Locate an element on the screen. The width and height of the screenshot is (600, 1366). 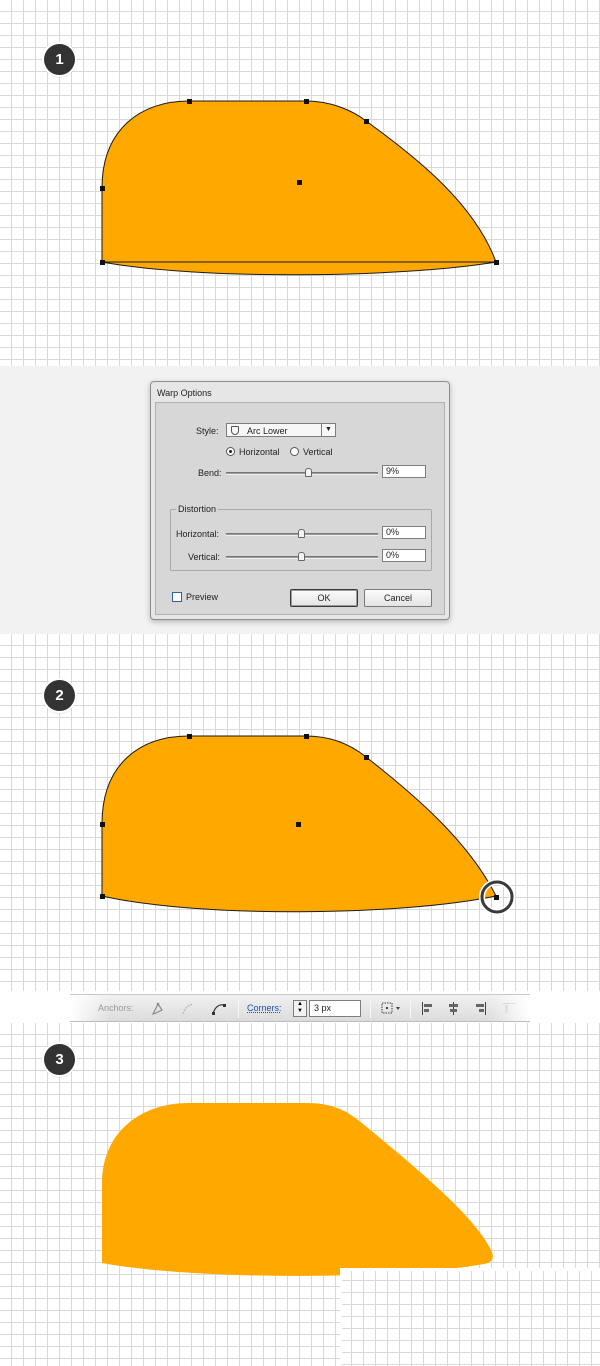
style-select: Arc Lower ▼ is located at coordinates (281, 430).